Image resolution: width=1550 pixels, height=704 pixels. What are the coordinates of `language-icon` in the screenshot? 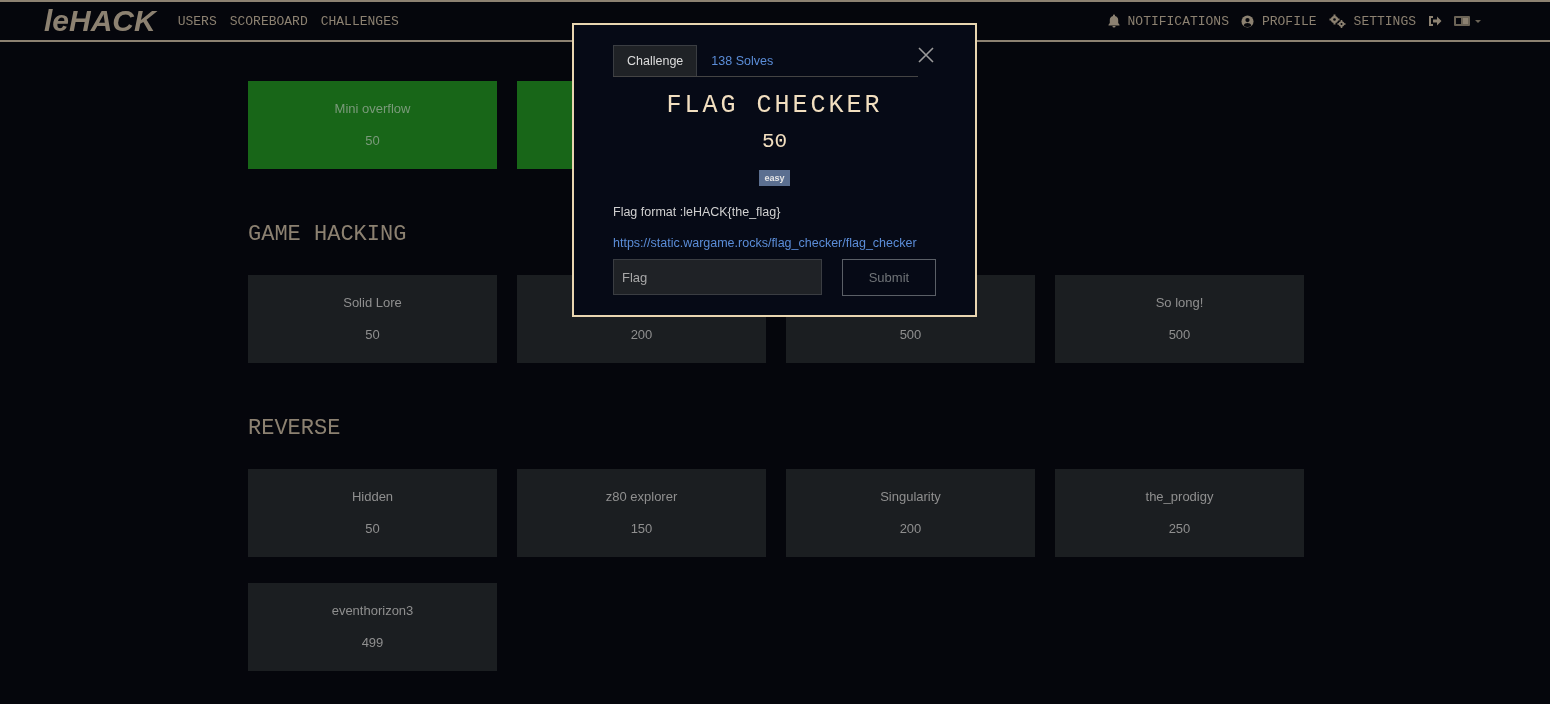 It's located at (1468, 21).